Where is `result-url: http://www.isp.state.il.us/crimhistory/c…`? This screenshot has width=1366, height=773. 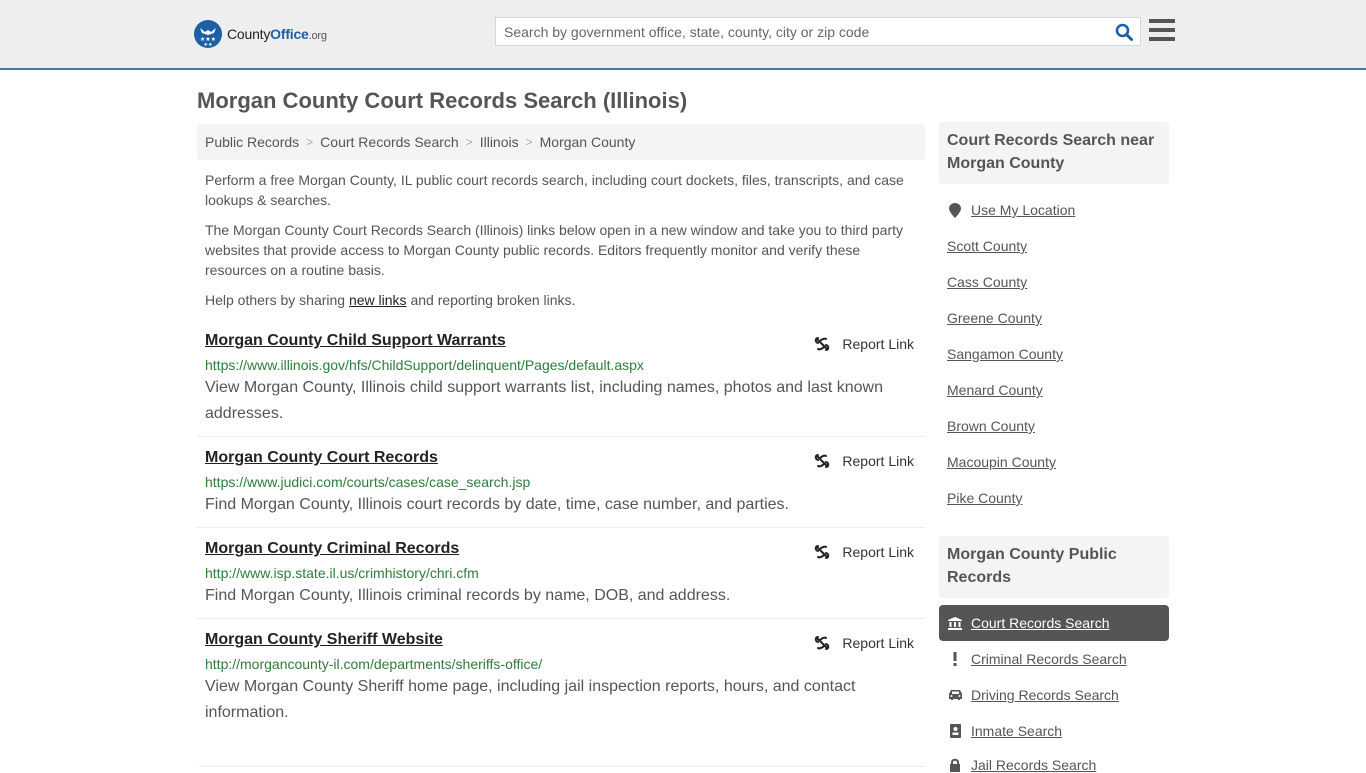
result-url: http://www.isp.state.il.us/crimhistory/c… is located at coordinates (565, 573).